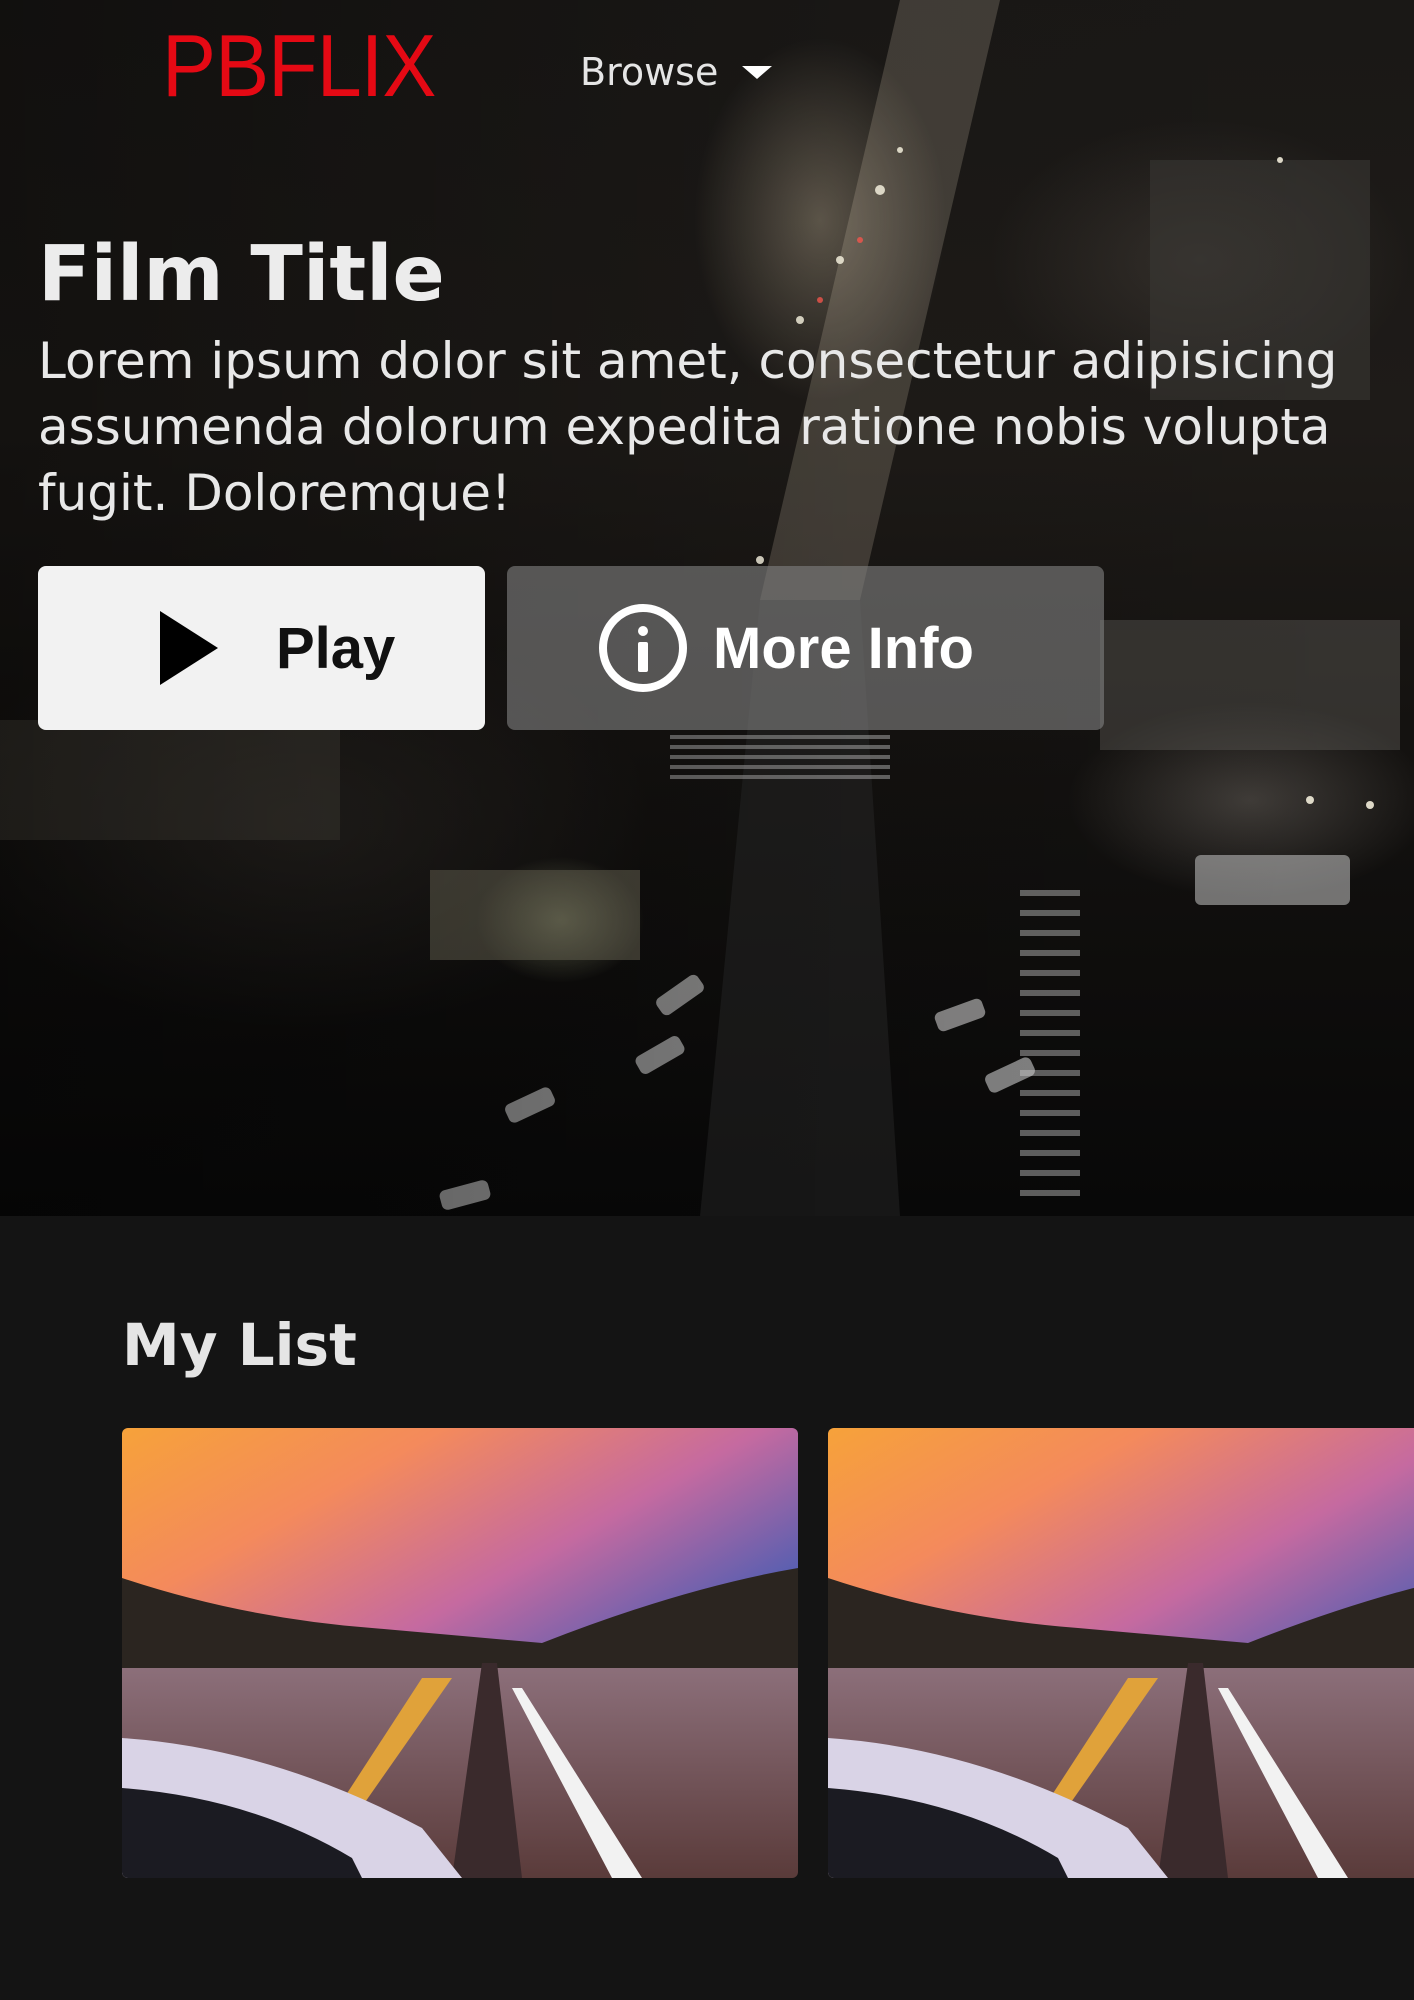  Describe the element at coordinates (189, 648) in the screenshot. I see `play-icon` at that location.